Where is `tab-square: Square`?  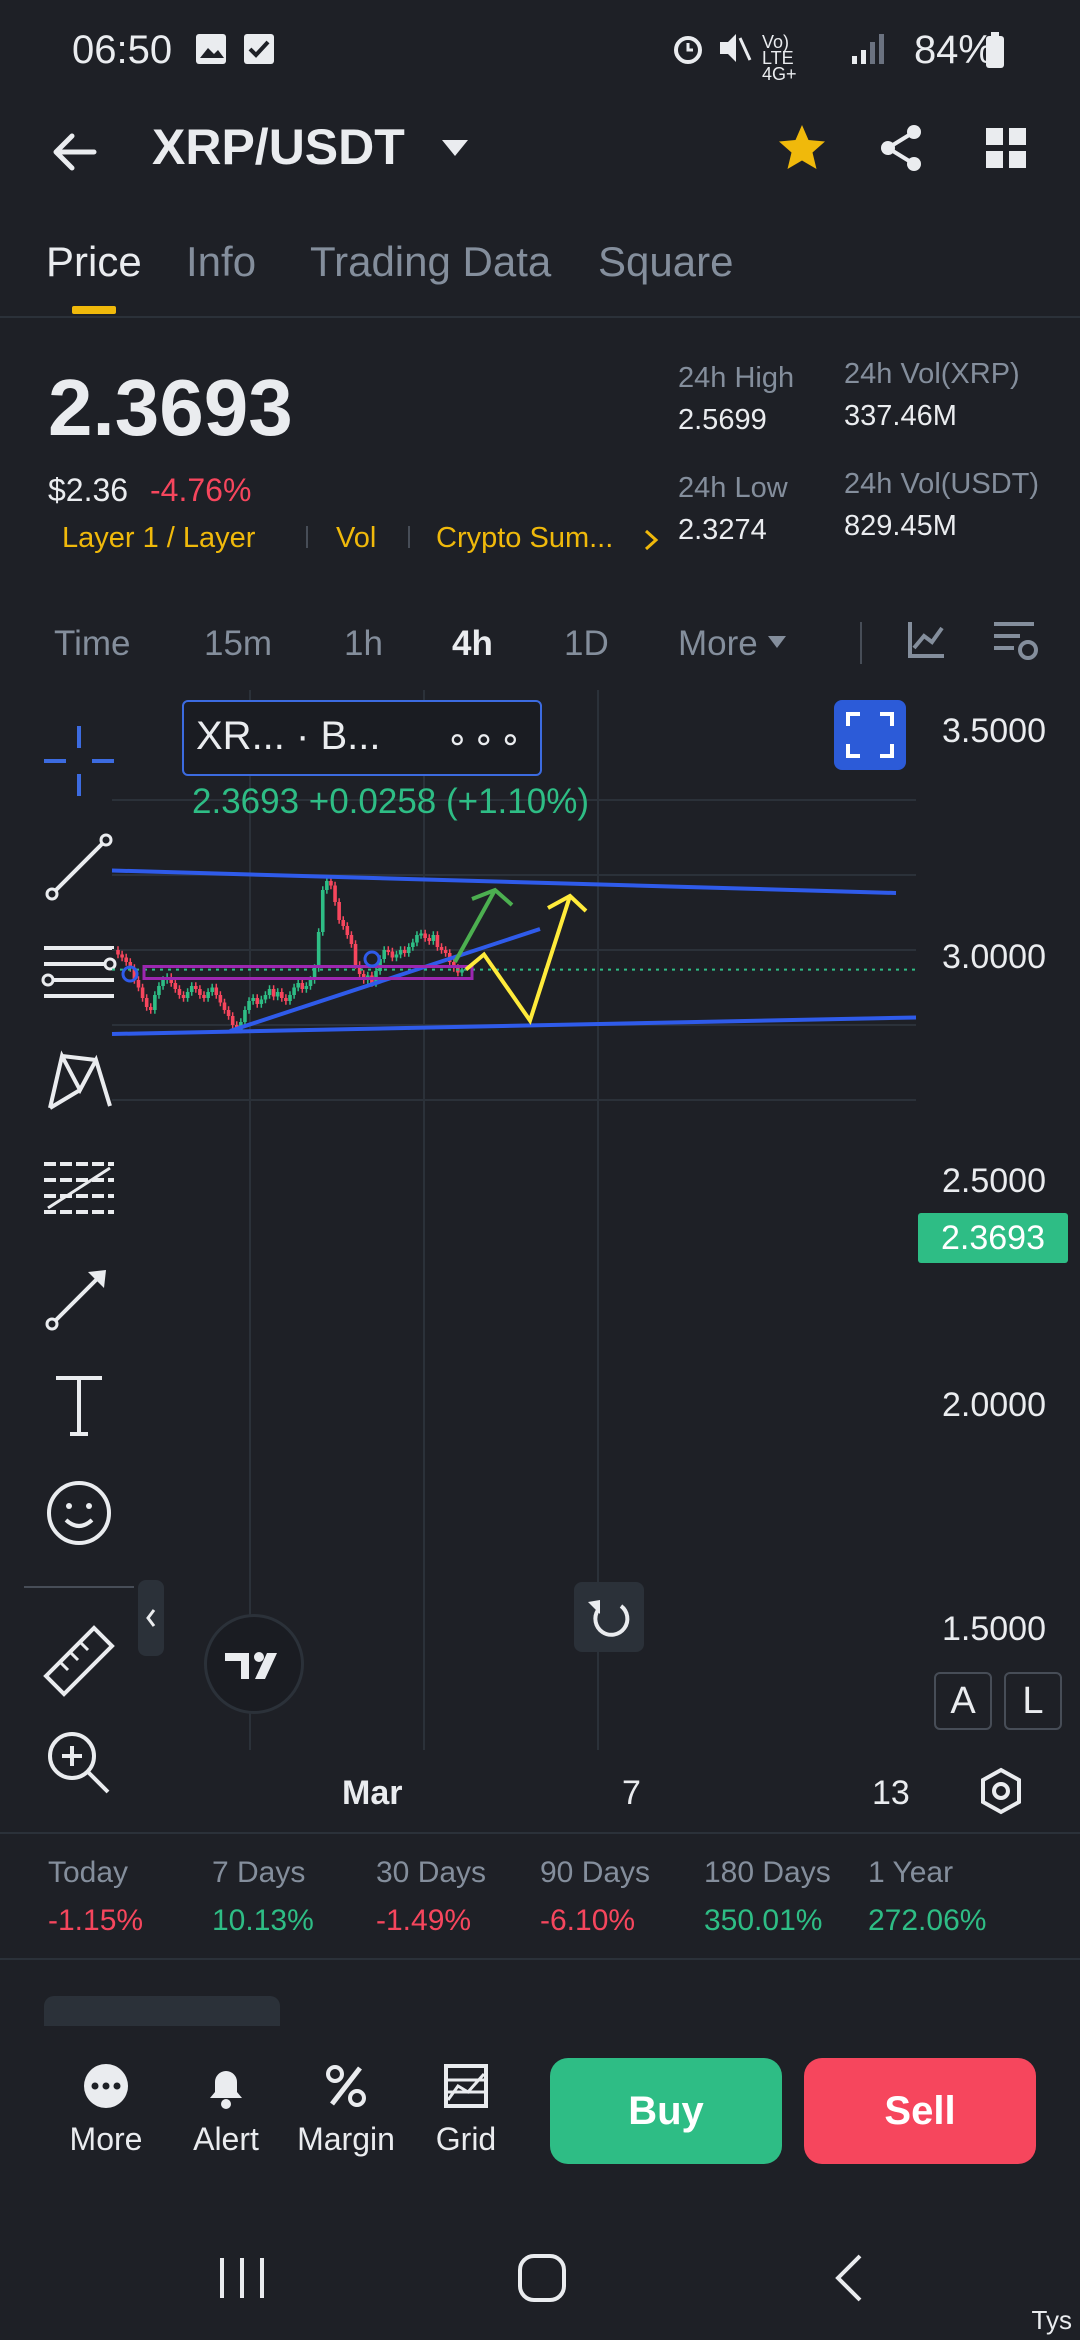 tab-square: Square is located at coordinates (665, 262).